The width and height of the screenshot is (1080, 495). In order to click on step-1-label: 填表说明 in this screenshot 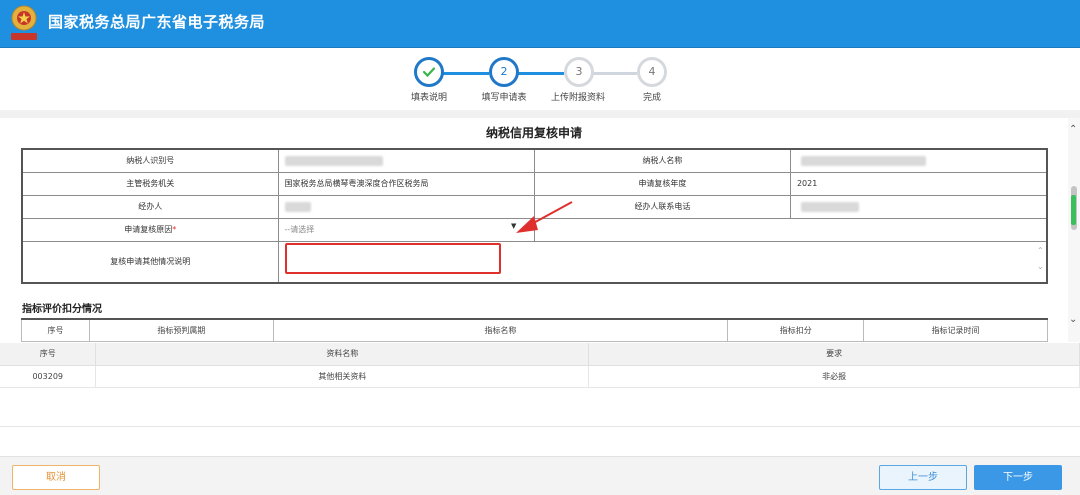, I will do `click(429, 98)`.